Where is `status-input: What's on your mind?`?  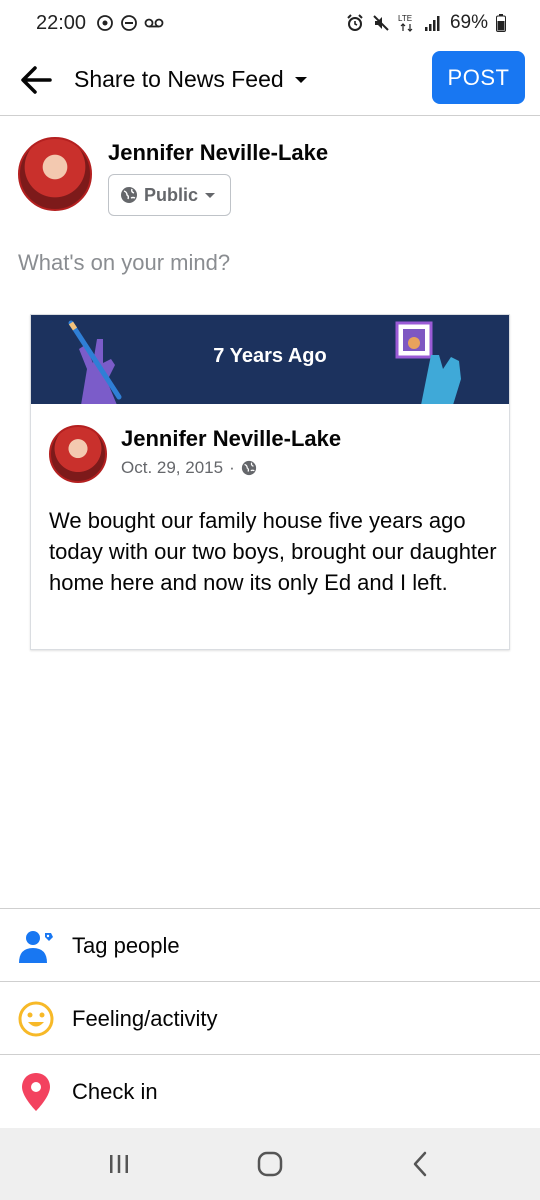
status-input: What's on your mind? is located at coordinates (124, 263).